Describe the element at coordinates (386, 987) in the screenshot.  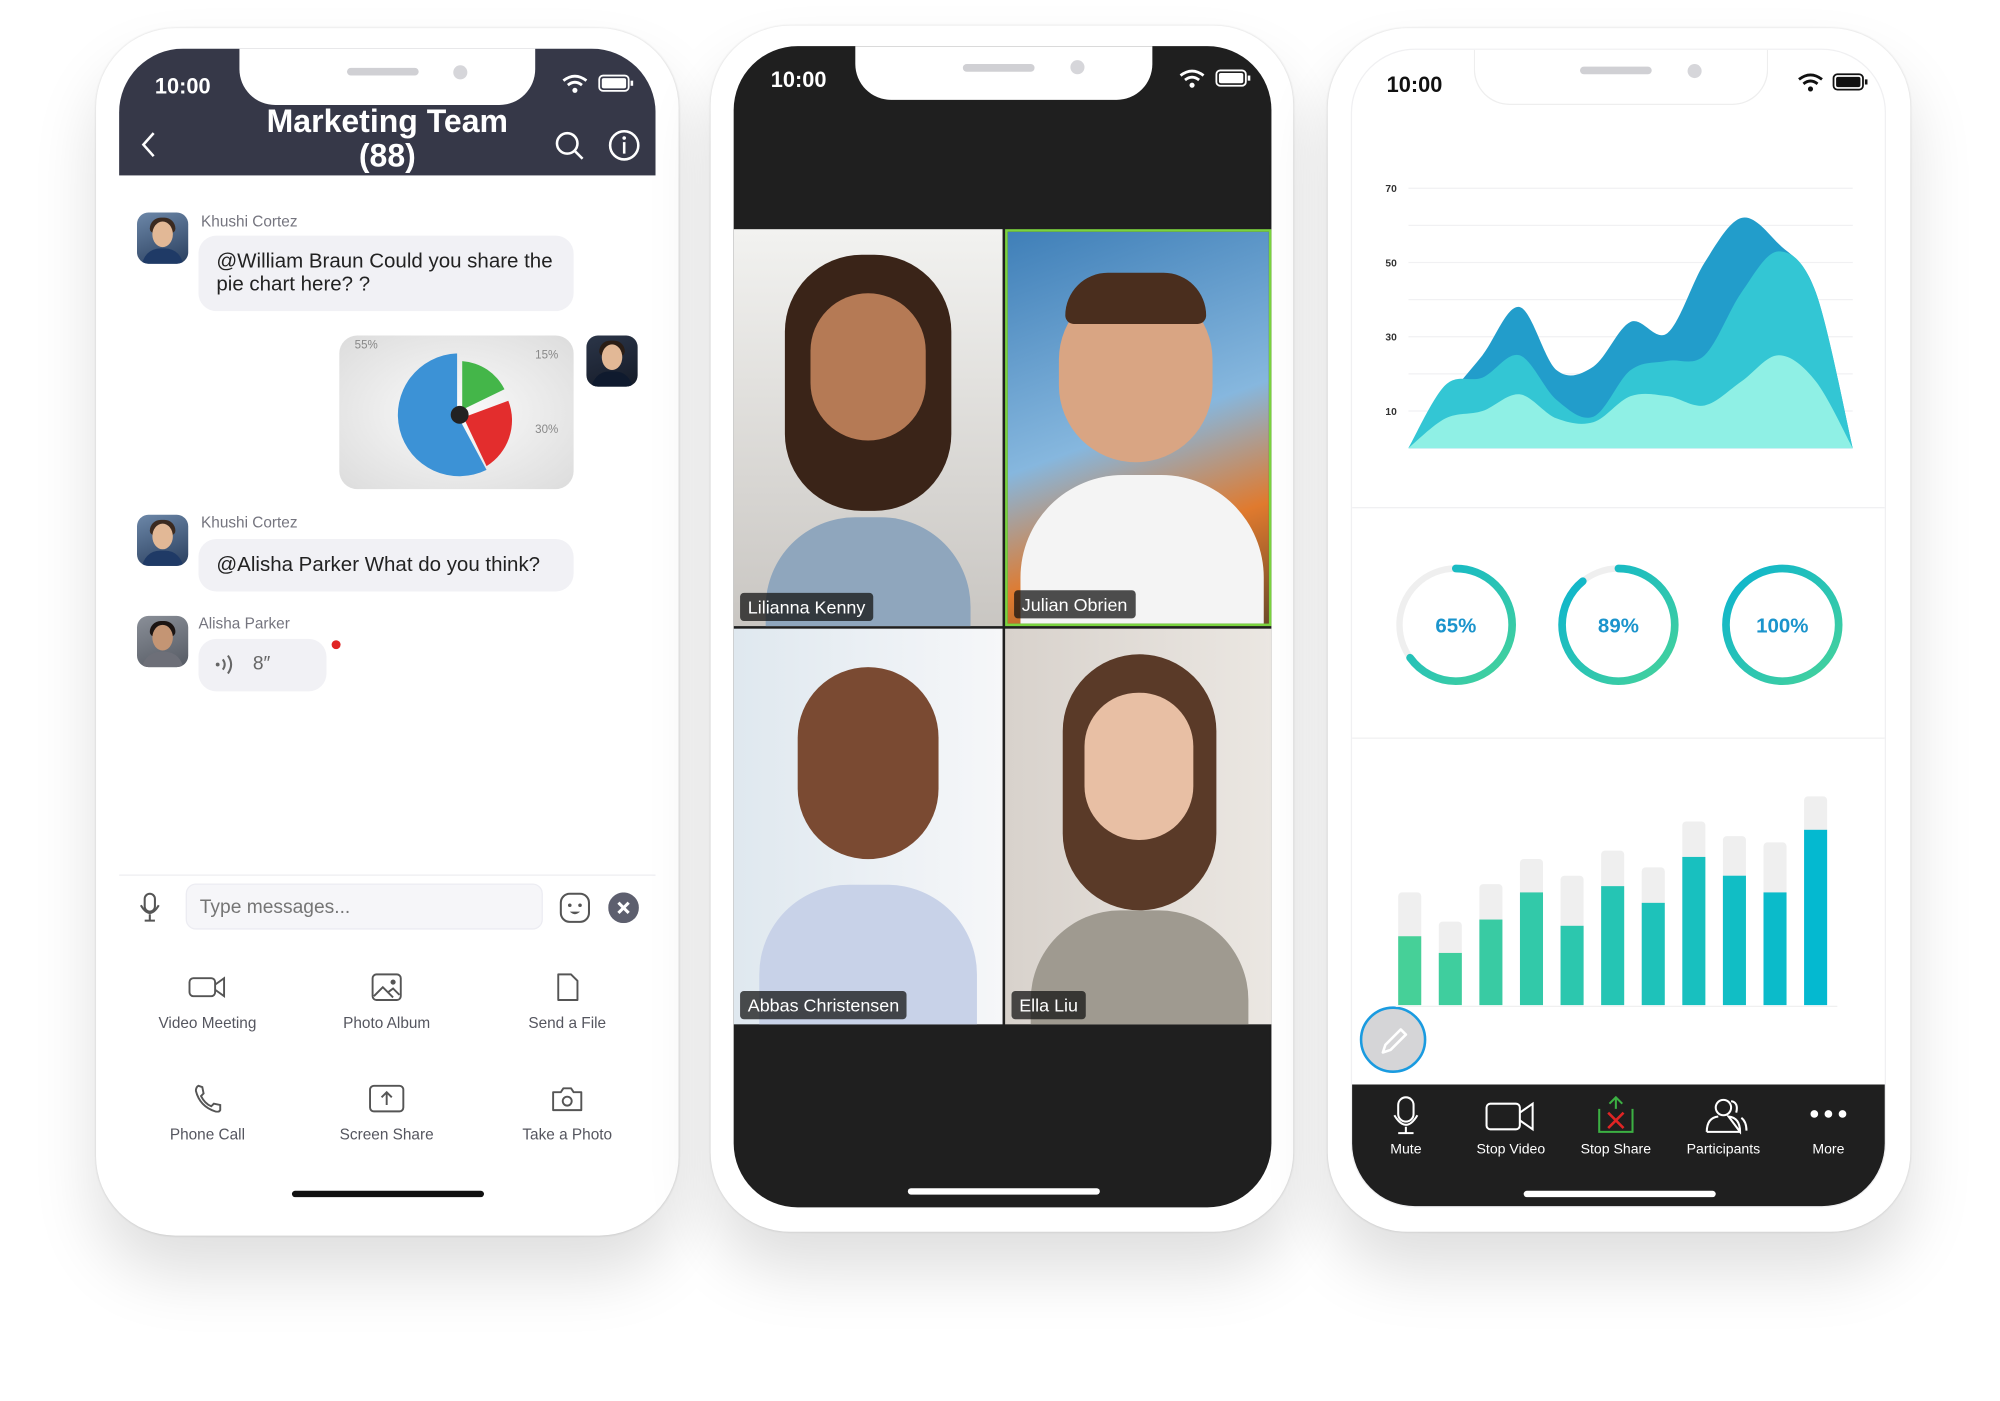
I see `image-icon` at that location.